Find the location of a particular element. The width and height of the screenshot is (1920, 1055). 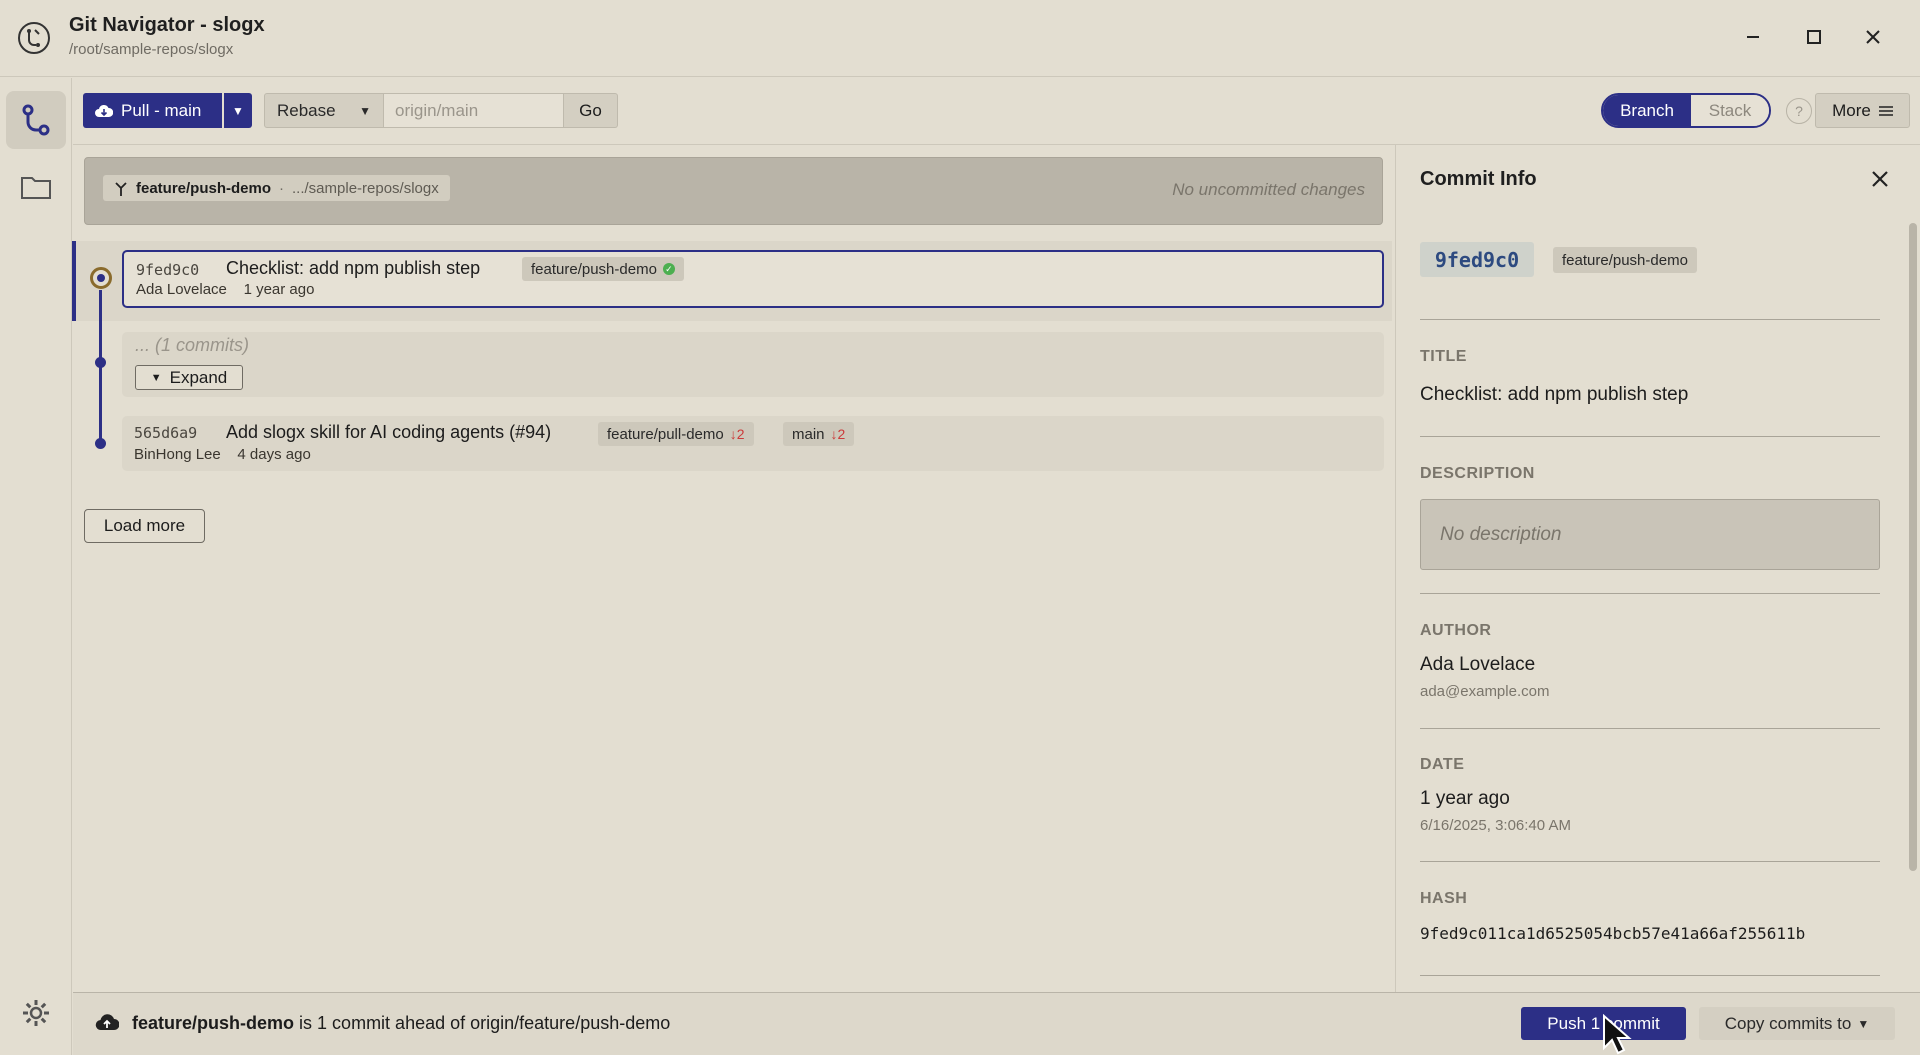

commit-hash-chip: 9fed9c0 is located at coordinates (1477, 259).